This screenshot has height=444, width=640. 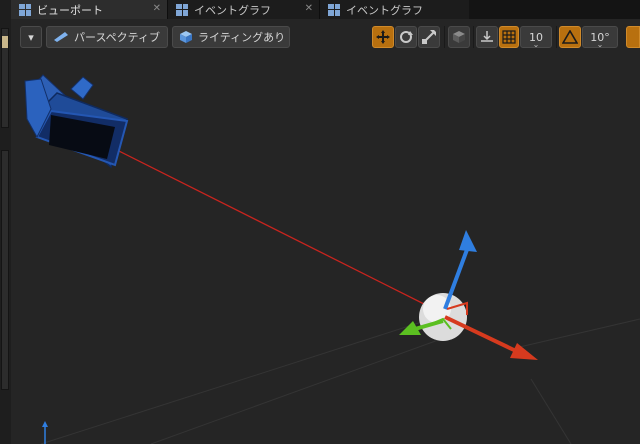 I want to click on rotate-tool-button, so click(x=406, y=37).